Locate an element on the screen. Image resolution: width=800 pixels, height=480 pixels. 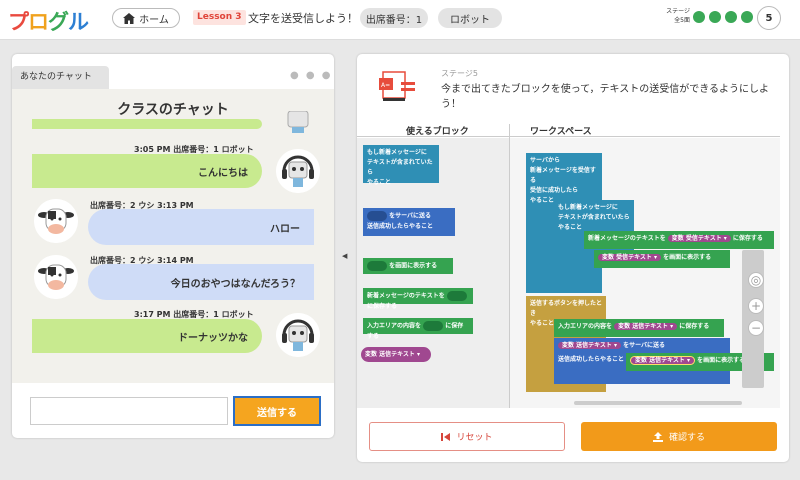
stage-illustration-icon: A= is located at coordinates (397, 86).